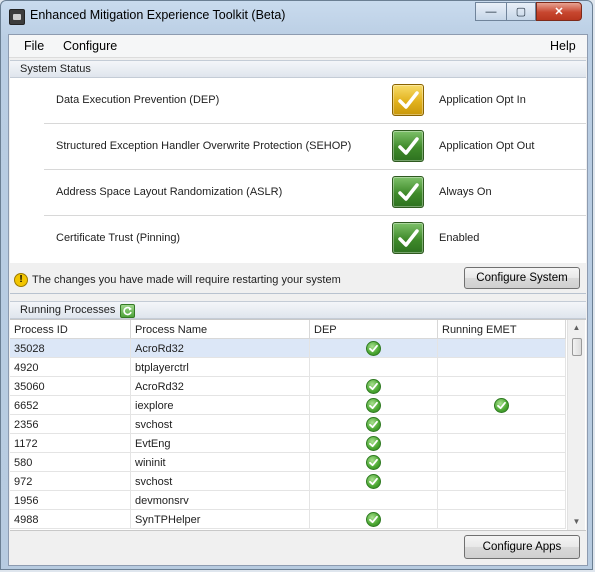 This screenshot has width=595, height=572. I want to click on maximize-button: ▢, so click(521, 11).